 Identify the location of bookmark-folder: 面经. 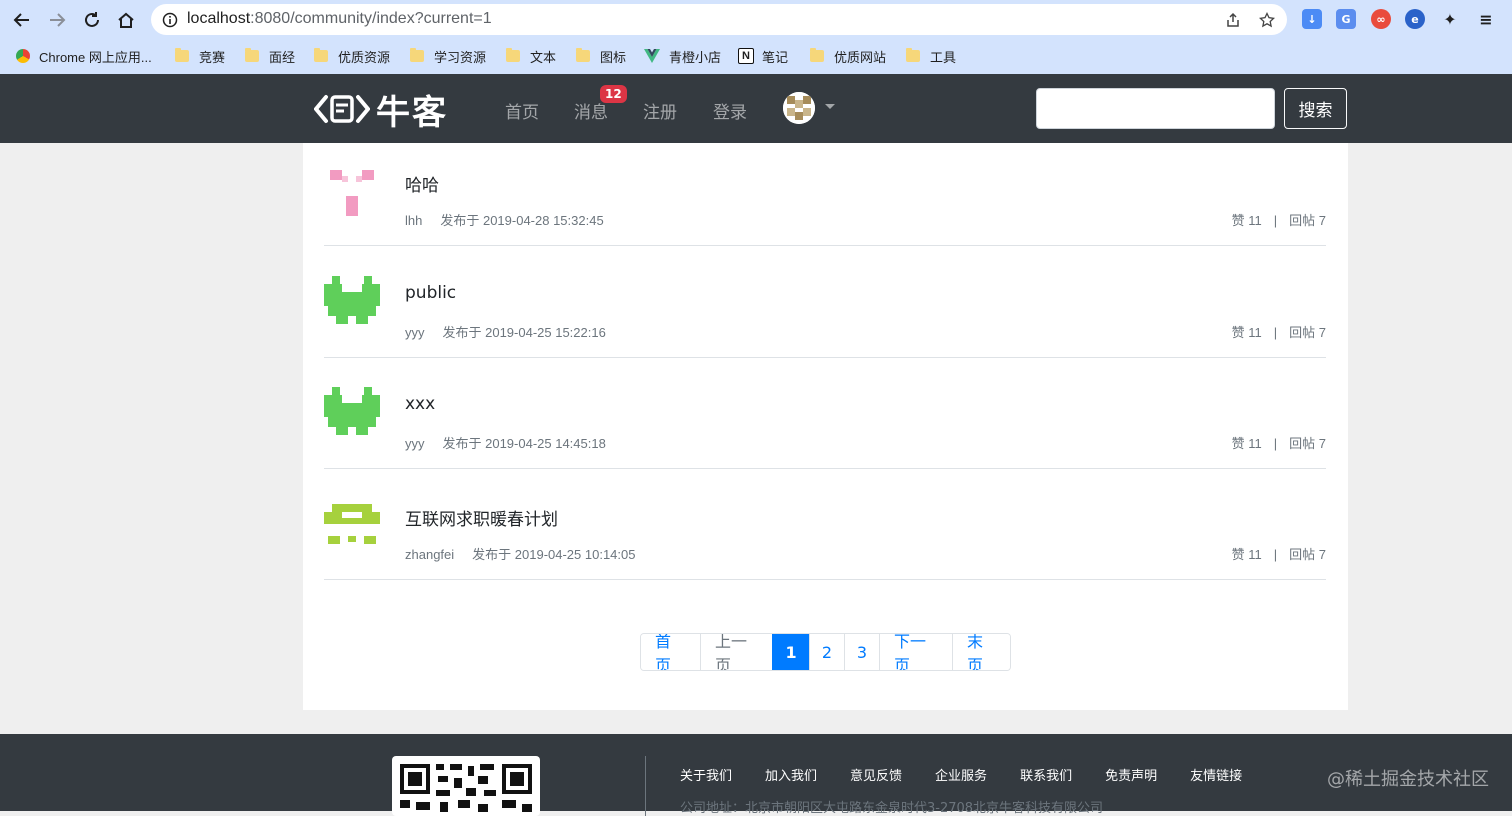
(270, 56).